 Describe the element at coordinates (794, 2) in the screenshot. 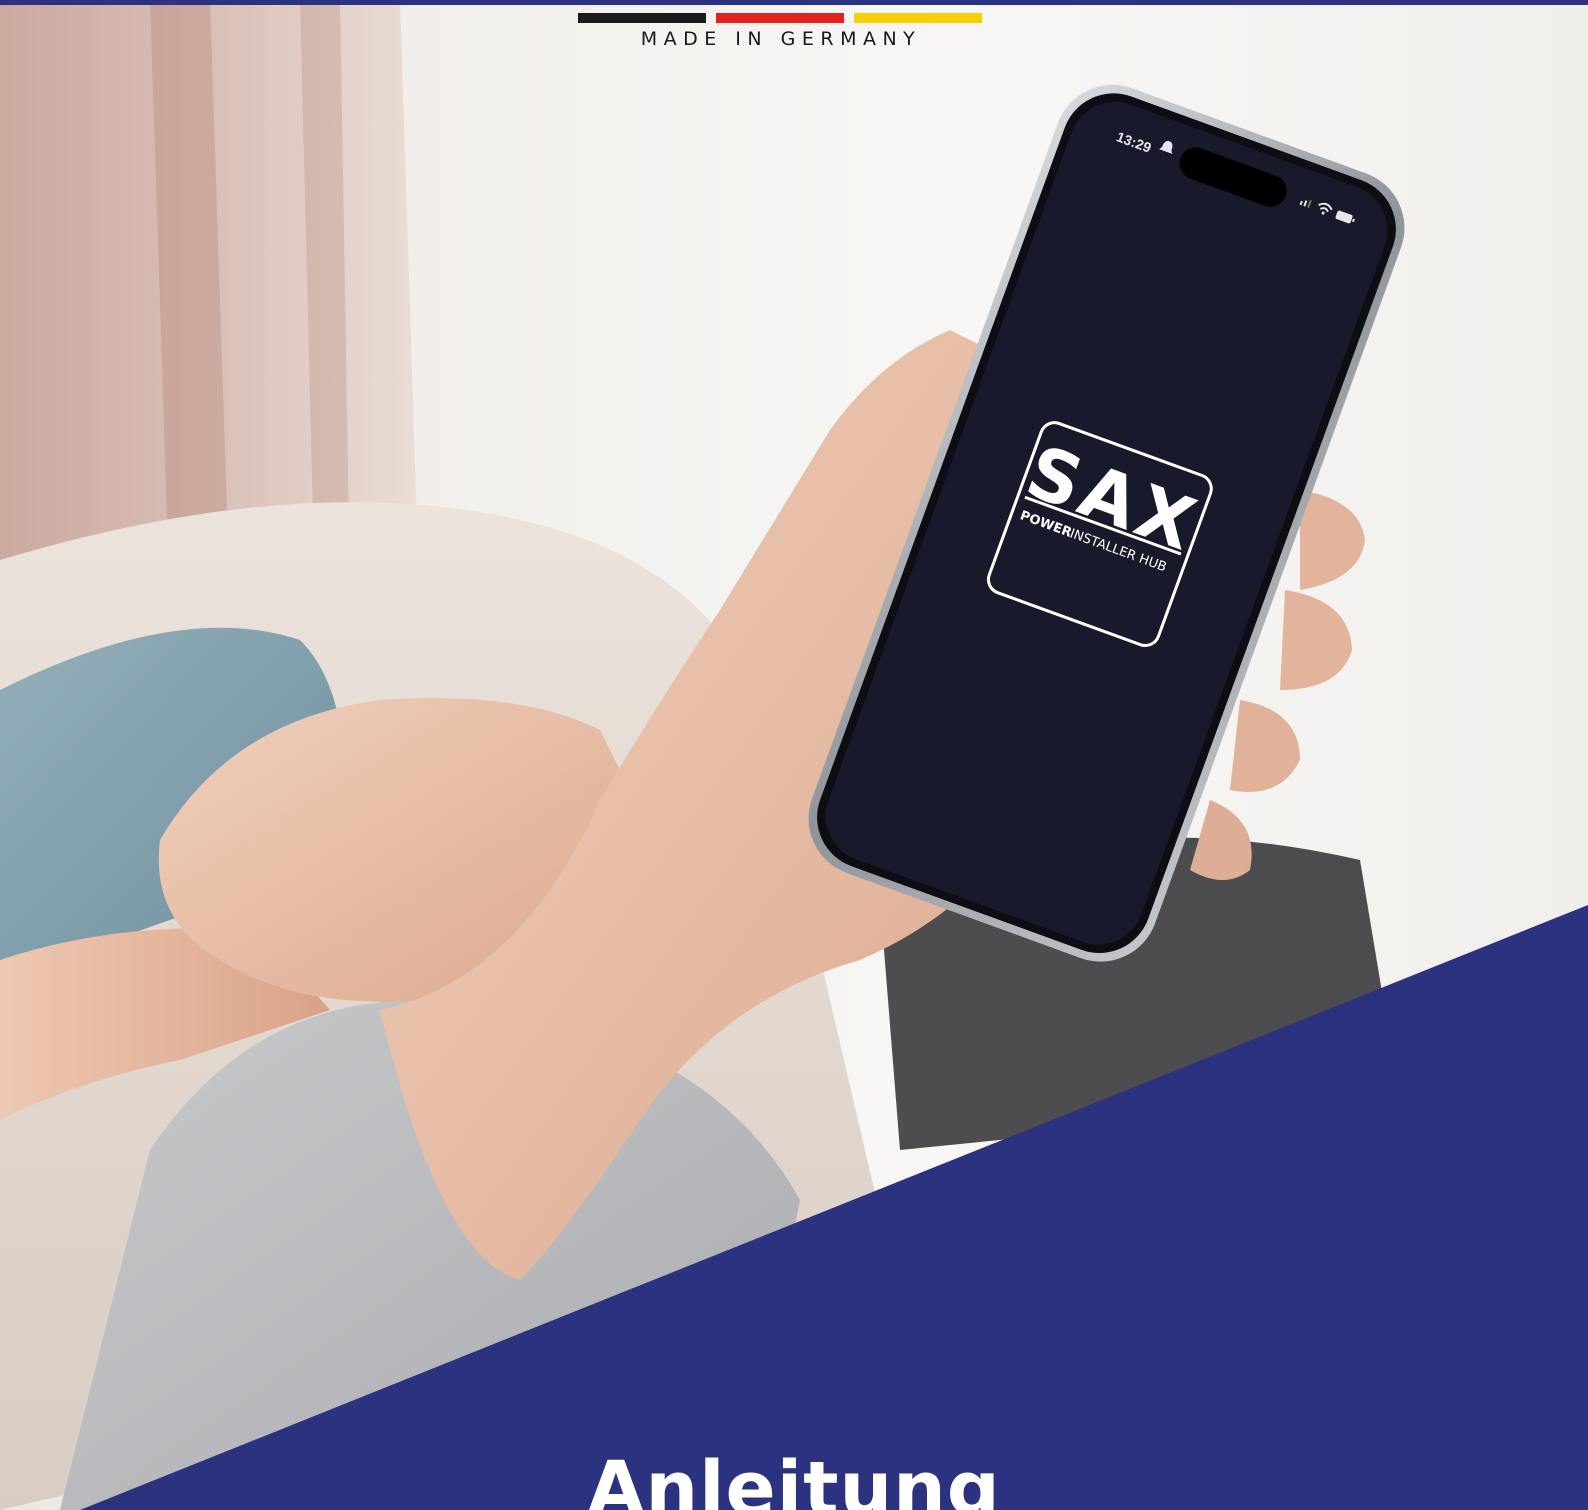

I see `top-accent-bar` at that location.